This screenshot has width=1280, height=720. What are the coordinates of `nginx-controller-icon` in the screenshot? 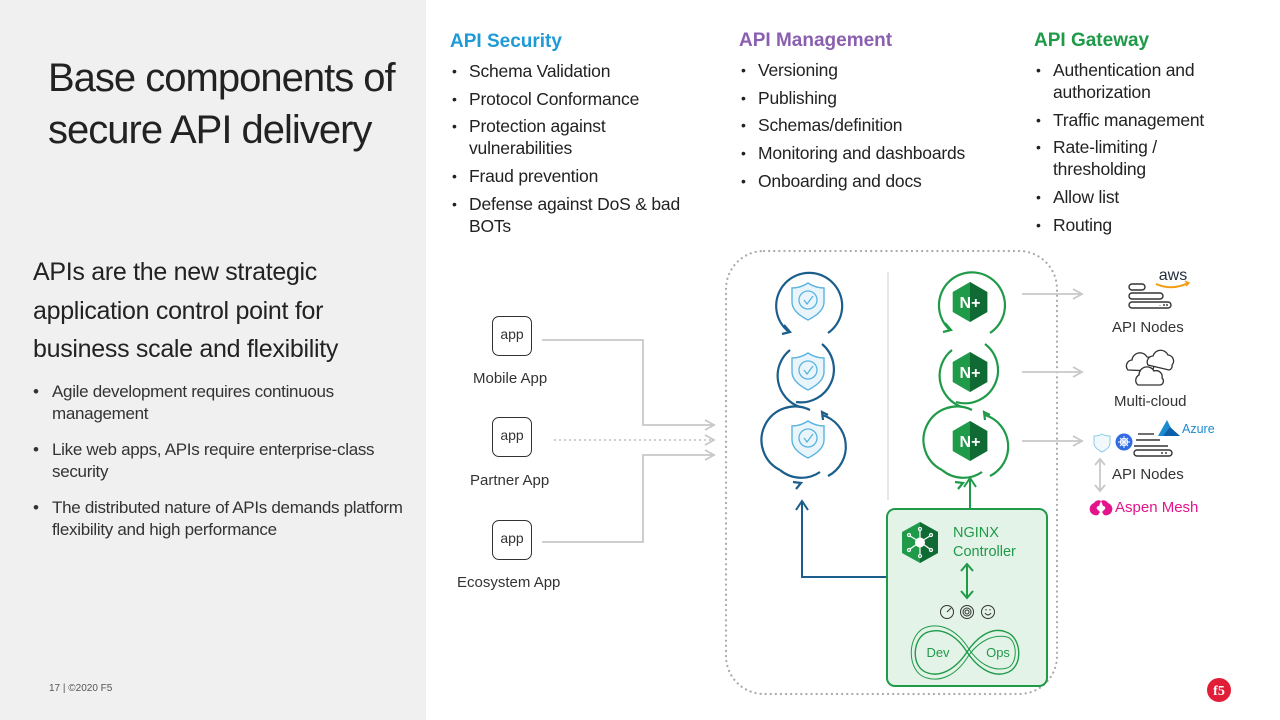 It's located at (920, 542).